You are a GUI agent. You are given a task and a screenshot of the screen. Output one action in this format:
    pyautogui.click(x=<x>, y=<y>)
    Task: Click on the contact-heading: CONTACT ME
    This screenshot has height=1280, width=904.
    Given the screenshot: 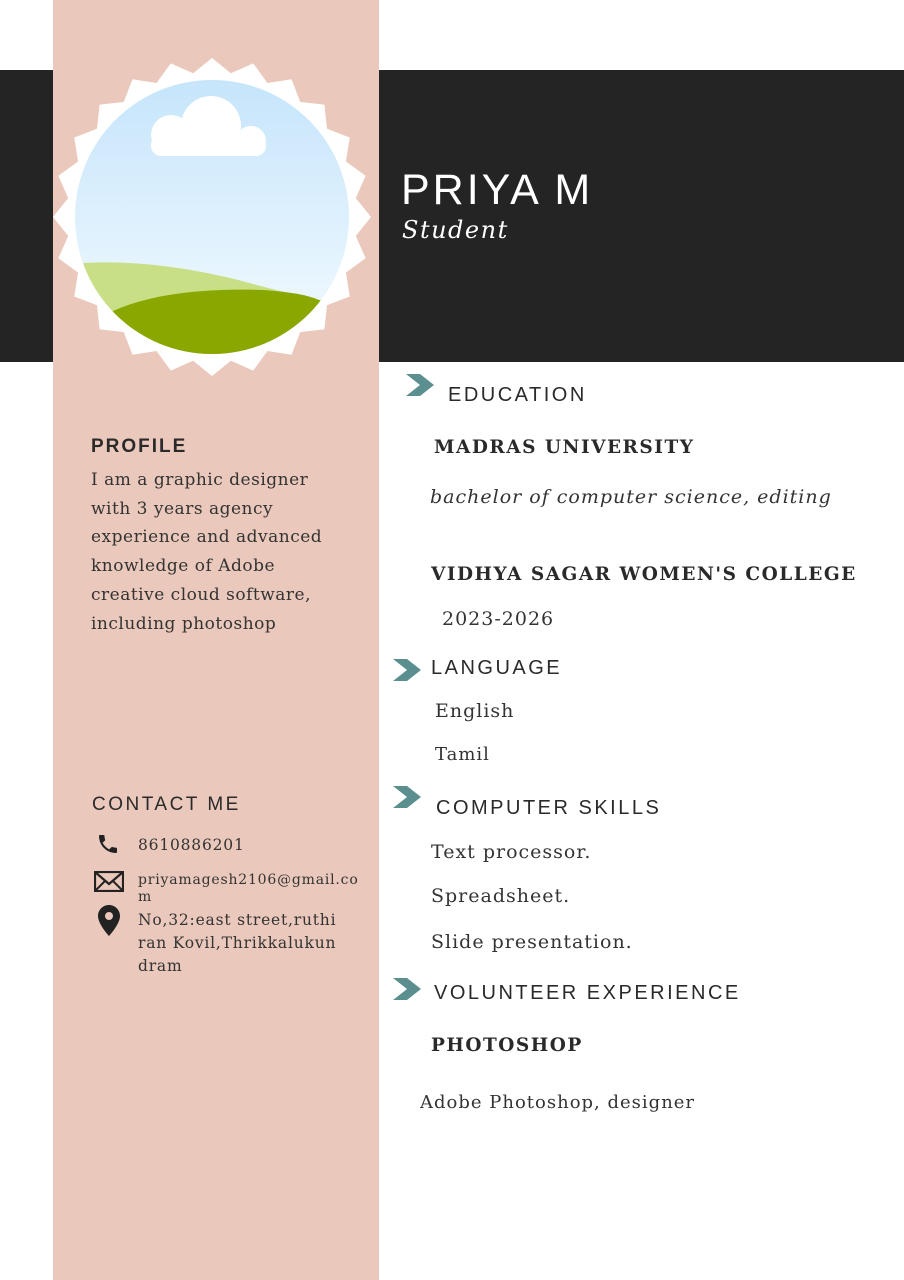 What is the action you would take?
    pyautogui.click(x=166, y=804)
    